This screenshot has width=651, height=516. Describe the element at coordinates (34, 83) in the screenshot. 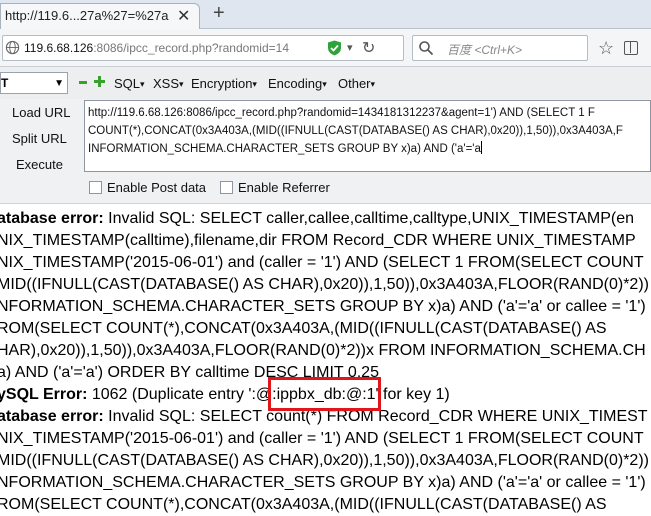

I see `hackbar-select: T ▼` at that location.